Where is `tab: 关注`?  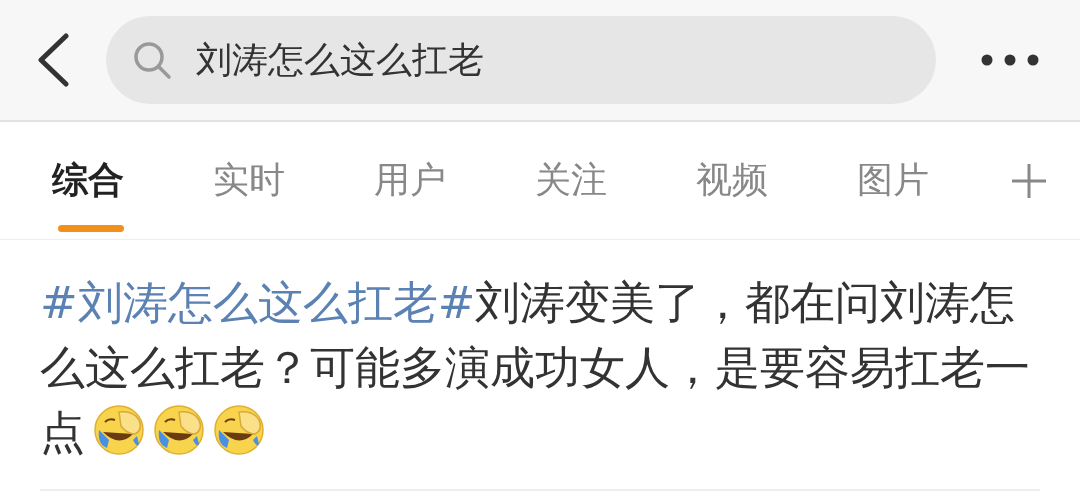
tab: 关注 is located at coordinates (615, 180).